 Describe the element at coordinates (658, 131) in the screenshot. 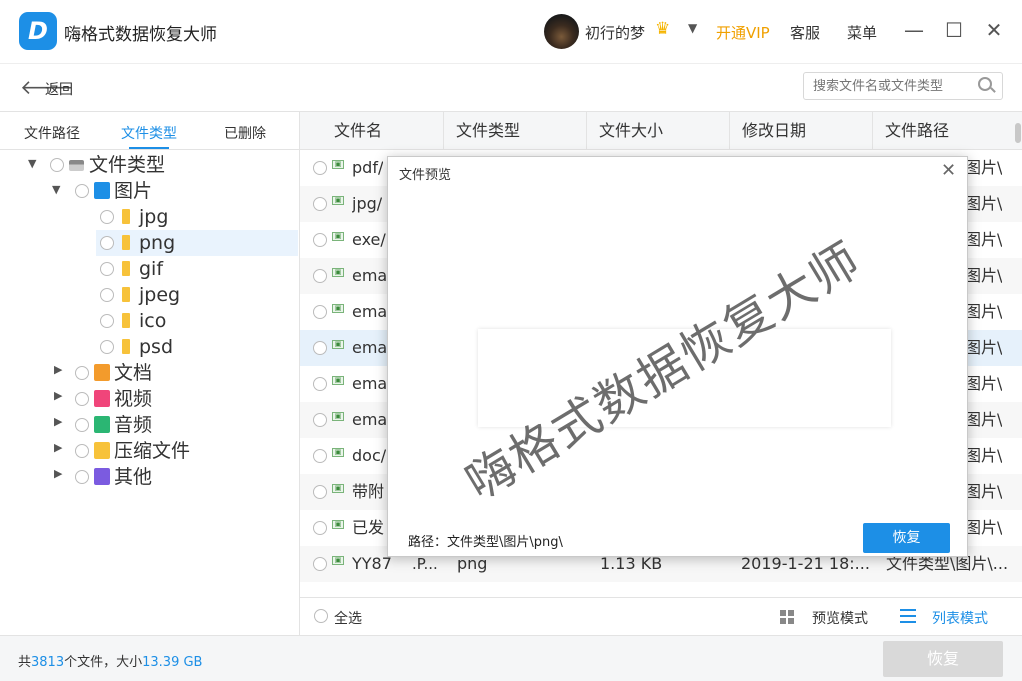

I see `column-header-size: 文件大小` at that location.